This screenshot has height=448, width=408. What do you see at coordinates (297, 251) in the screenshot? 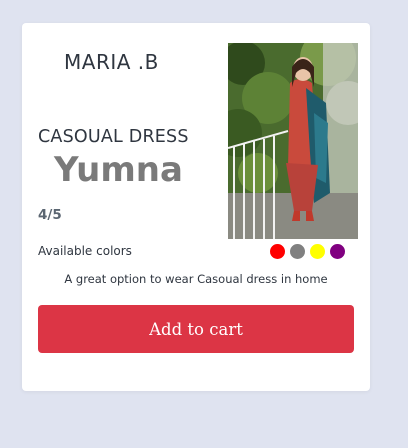
I see `color-swatch-gray` at bounding box center [297, 251].